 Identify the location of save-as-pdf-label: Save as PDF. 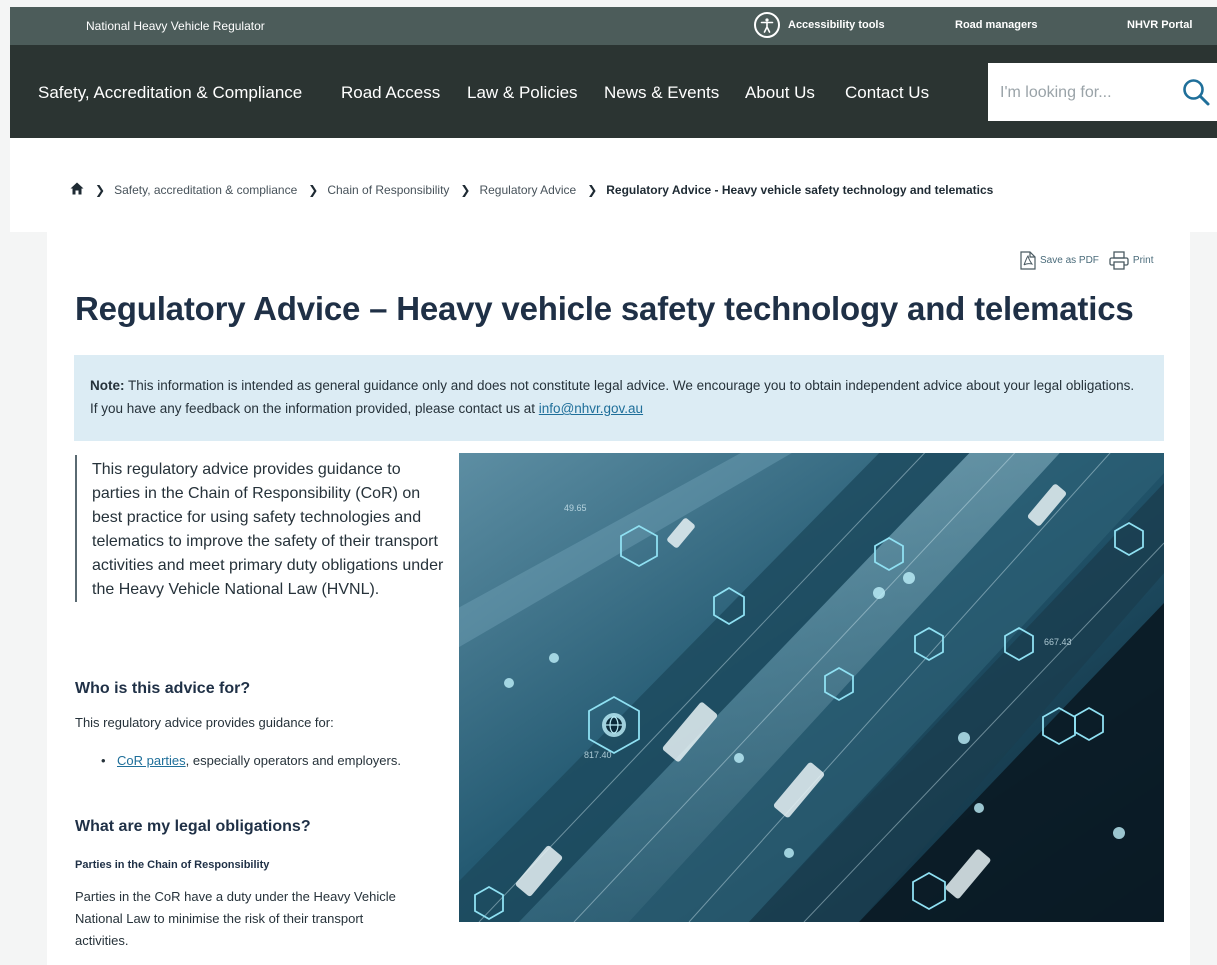
(1069, 260).